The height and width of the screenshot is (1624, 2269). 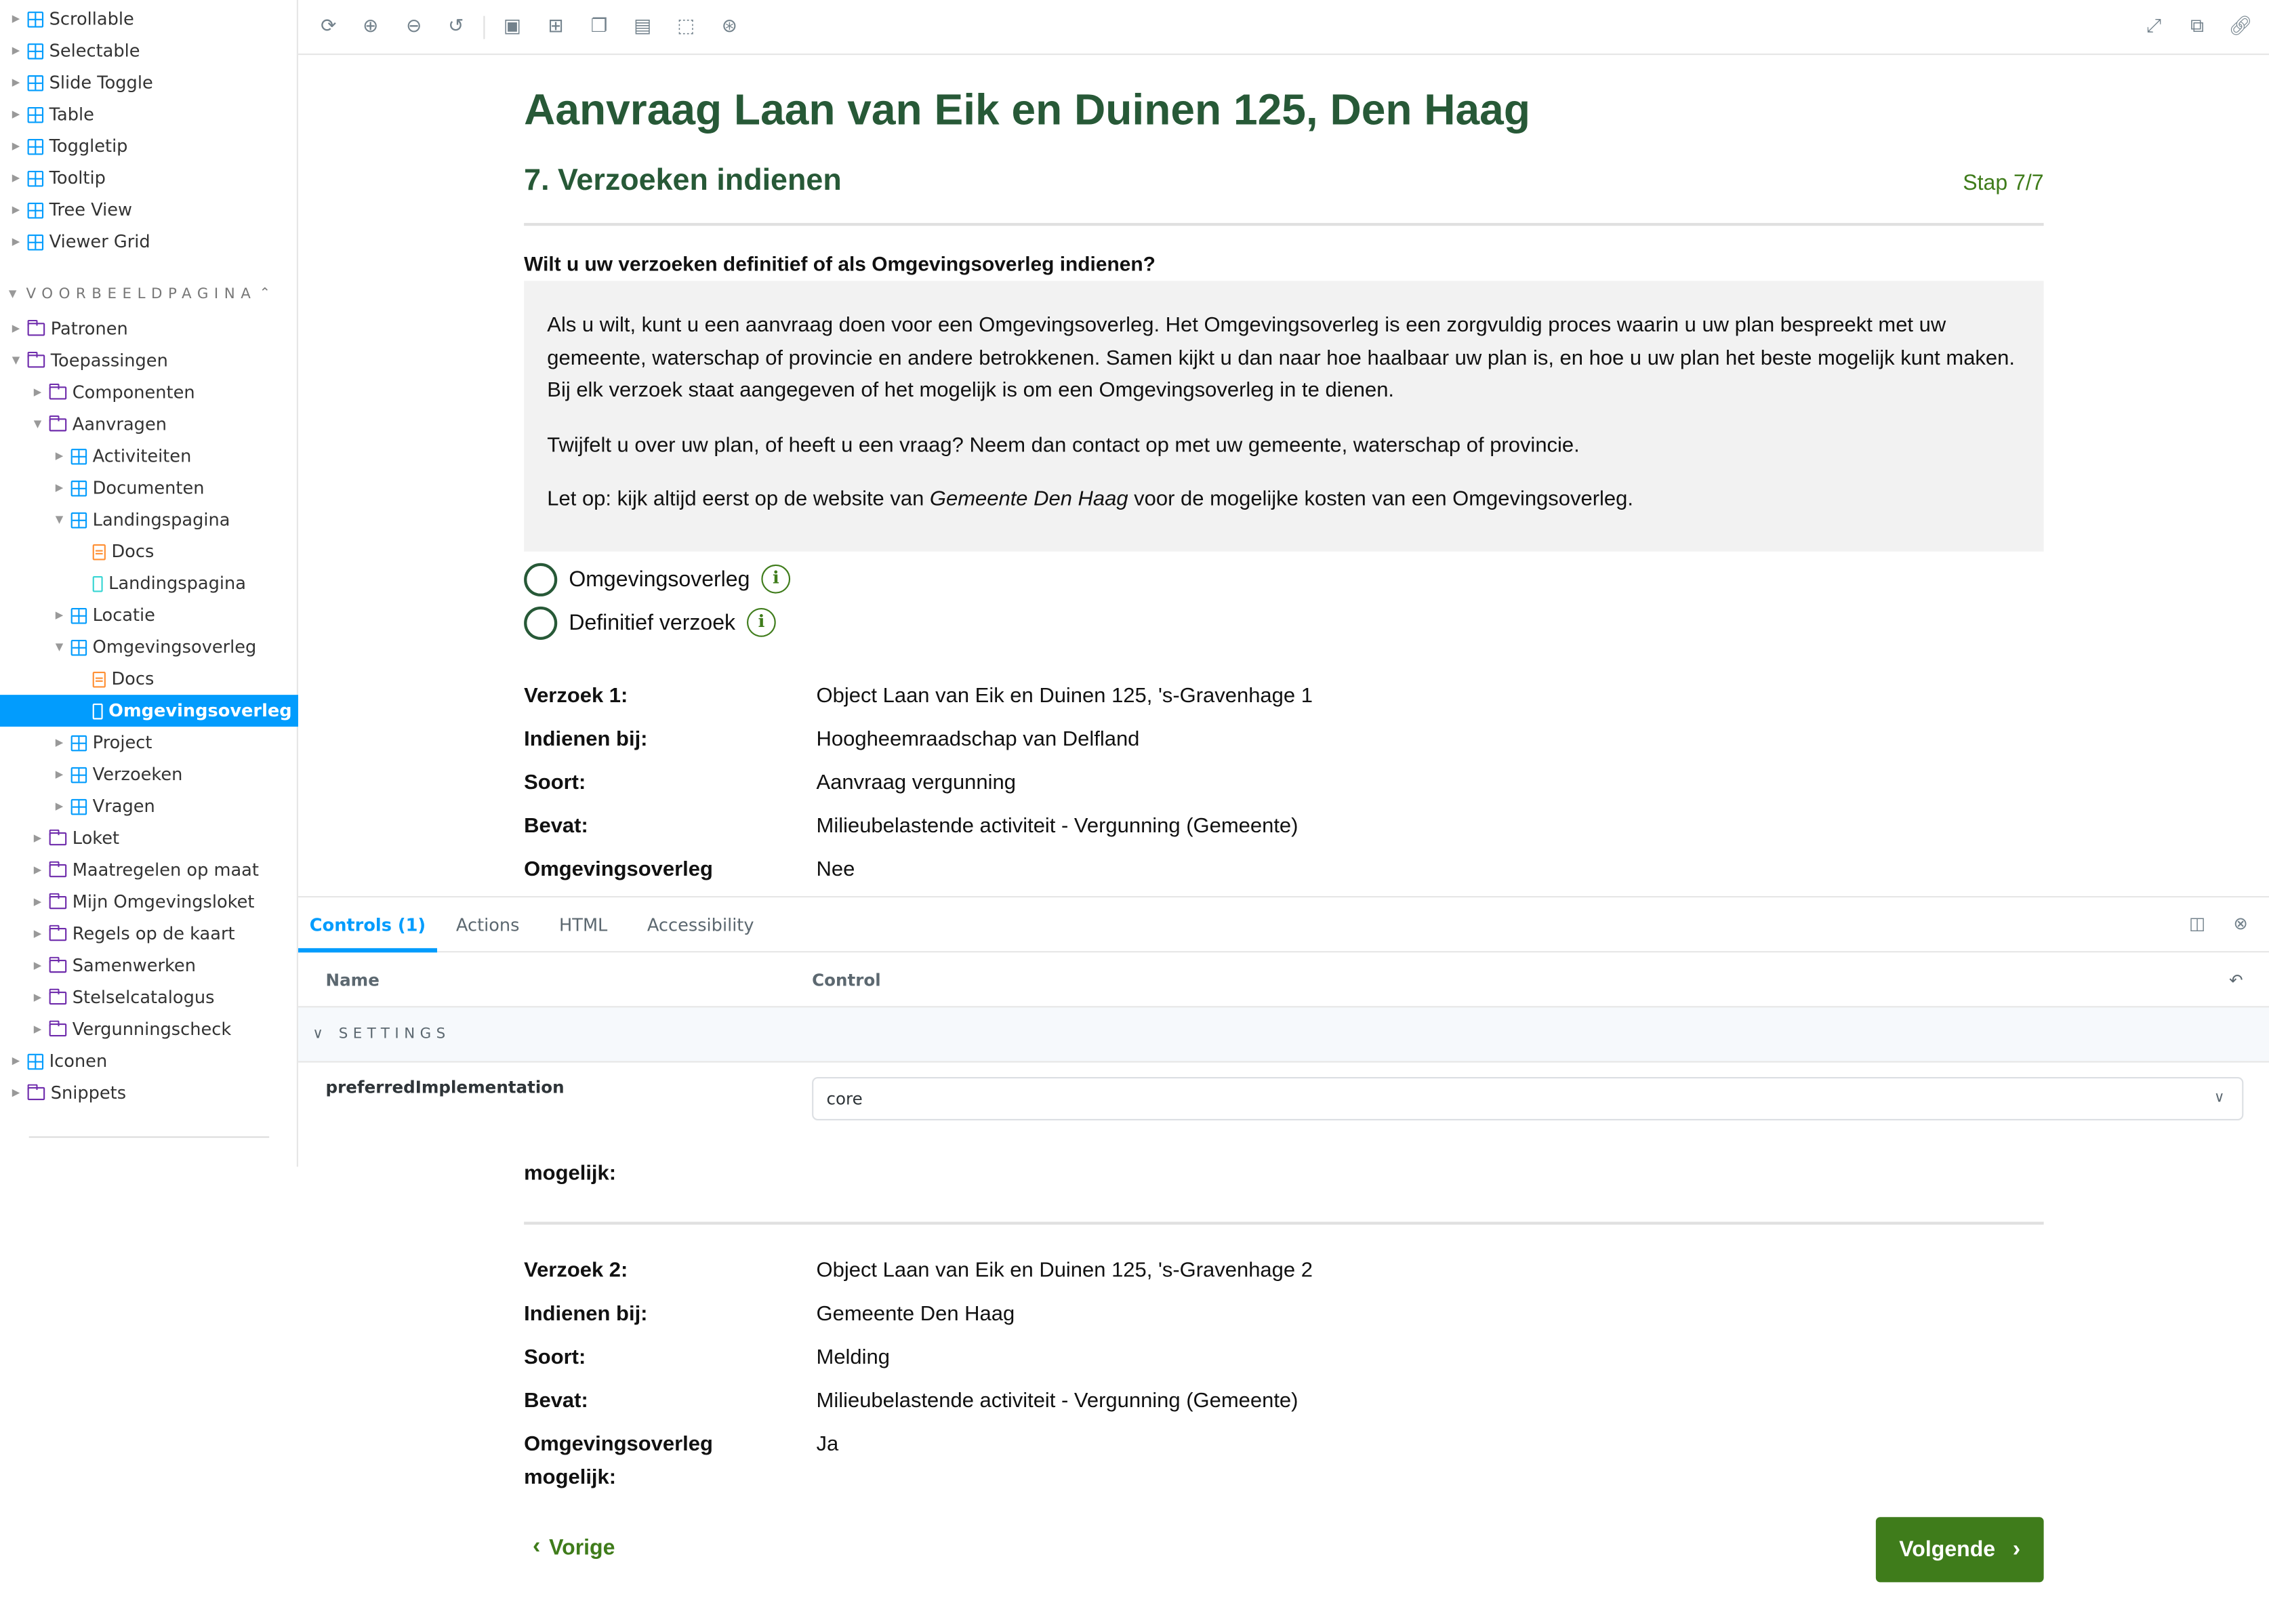 I want to click on implementation-select: core ∨, so click(x=1528, y=1098).